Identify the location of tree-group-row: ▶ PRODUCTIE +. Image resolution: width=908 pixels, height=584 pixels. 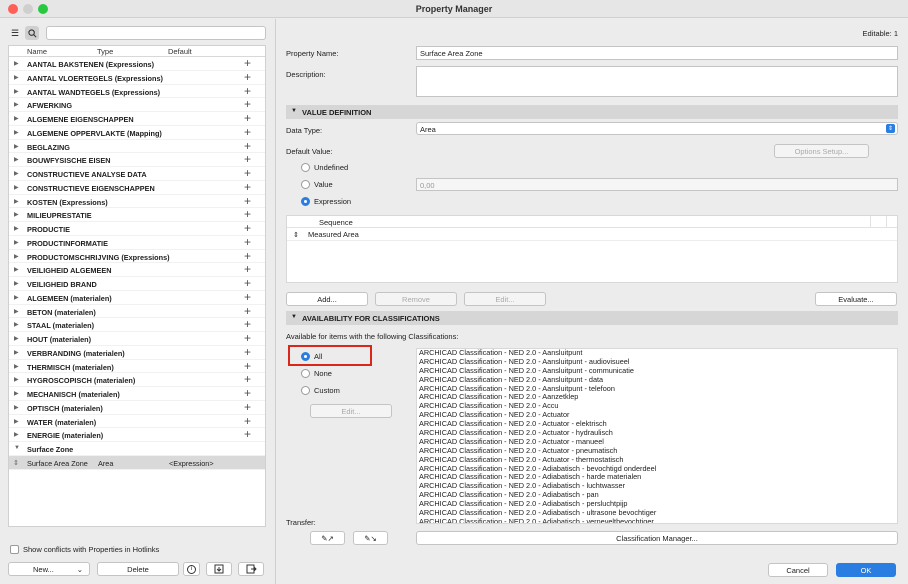
(137, 229).